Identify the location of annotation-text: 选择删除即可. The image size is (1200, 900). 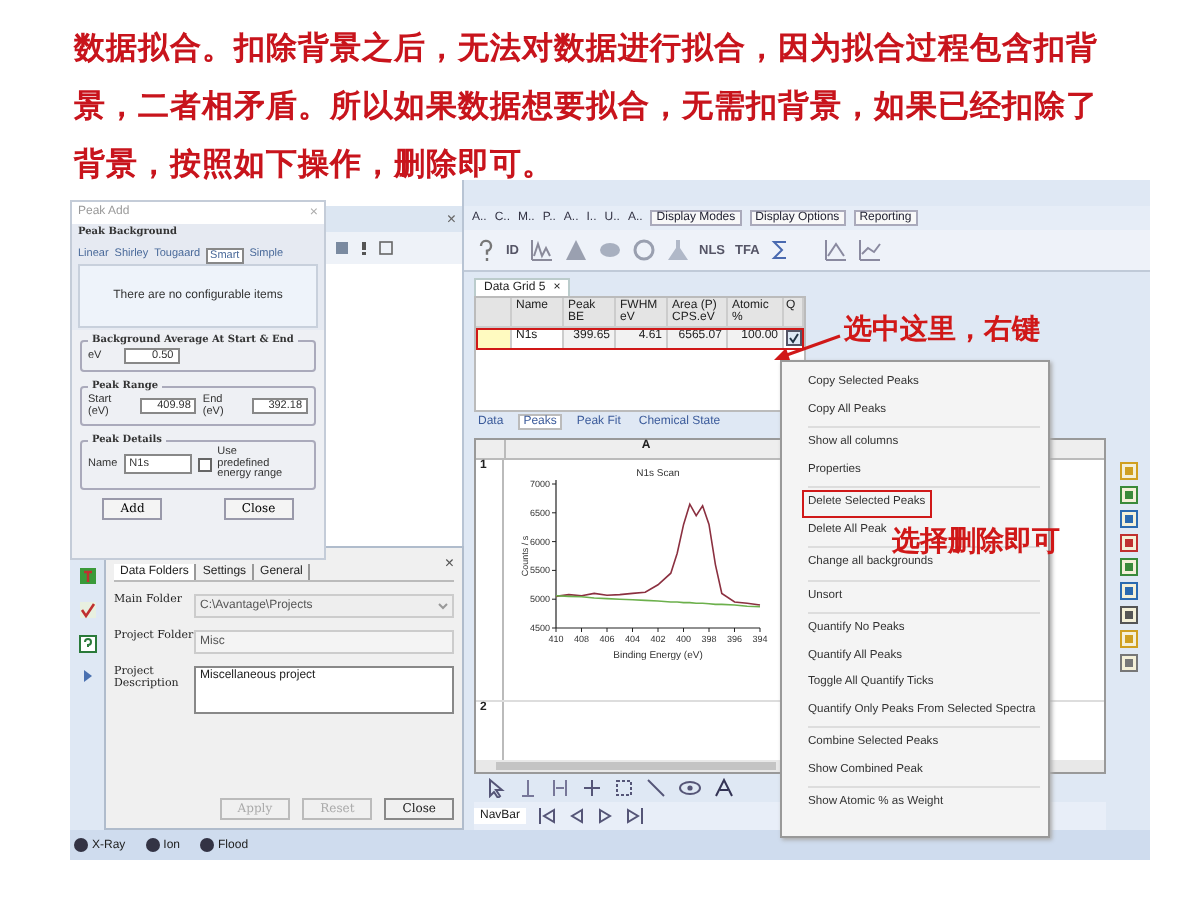
(976, 541).